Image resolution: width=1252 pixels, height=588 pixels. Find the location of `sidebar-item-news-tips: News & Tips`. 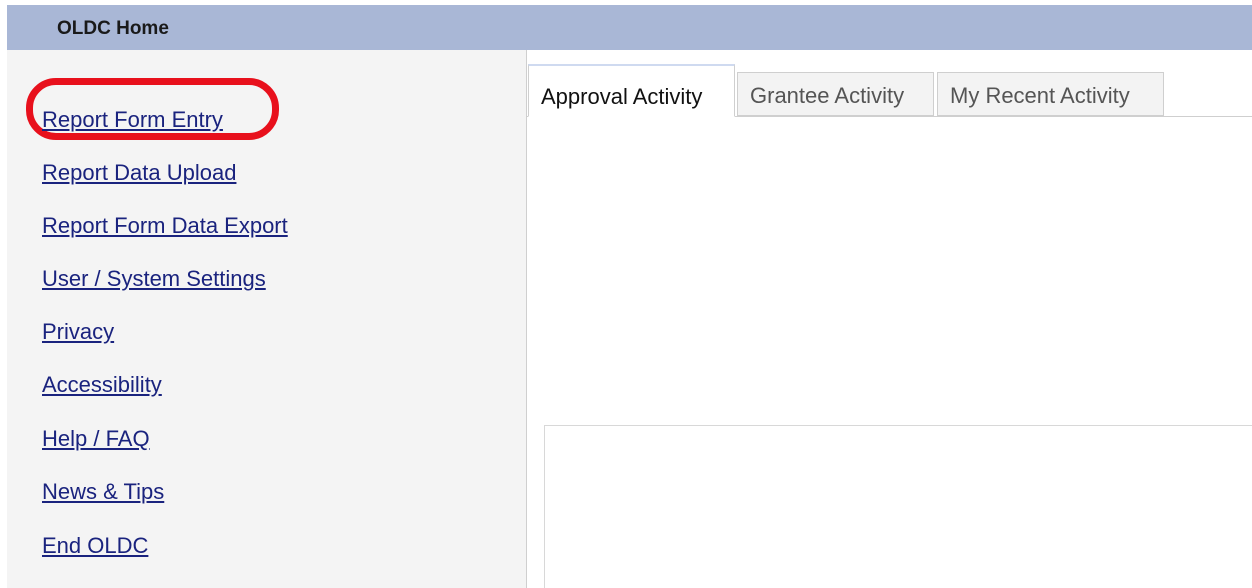

sidebar-item-news-tips: News & Tips is located at coordinates (103, 492).